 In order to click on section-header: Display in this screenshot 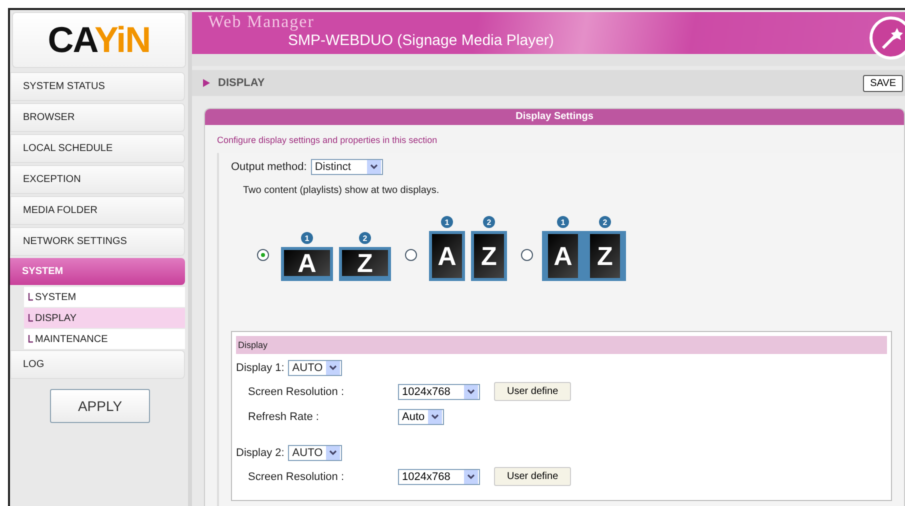, I will do `click(561, 345)`.